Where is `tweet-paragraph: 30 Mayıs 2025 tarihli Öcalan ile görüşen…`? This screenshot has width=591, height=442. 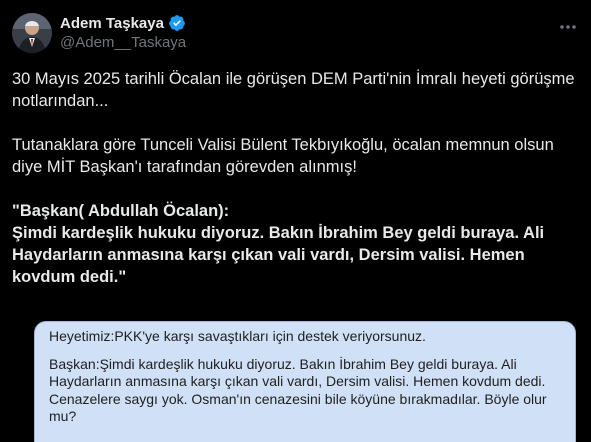 tweet-paragraph: 30 Mayıs 2025 tarihli Öcalan ile görüşen… is located at coordinates (293, 90).